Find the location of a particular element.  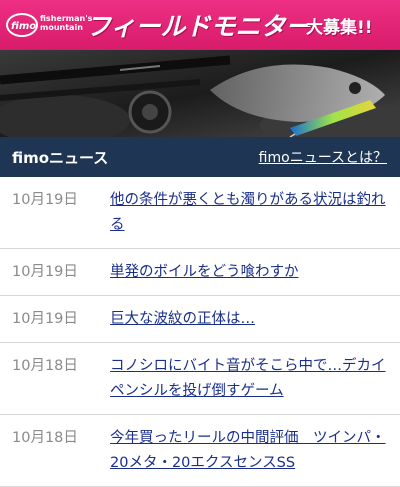

news-title-link: 単発のボイルをどう喰わすか is located at coordinates (249, 272).